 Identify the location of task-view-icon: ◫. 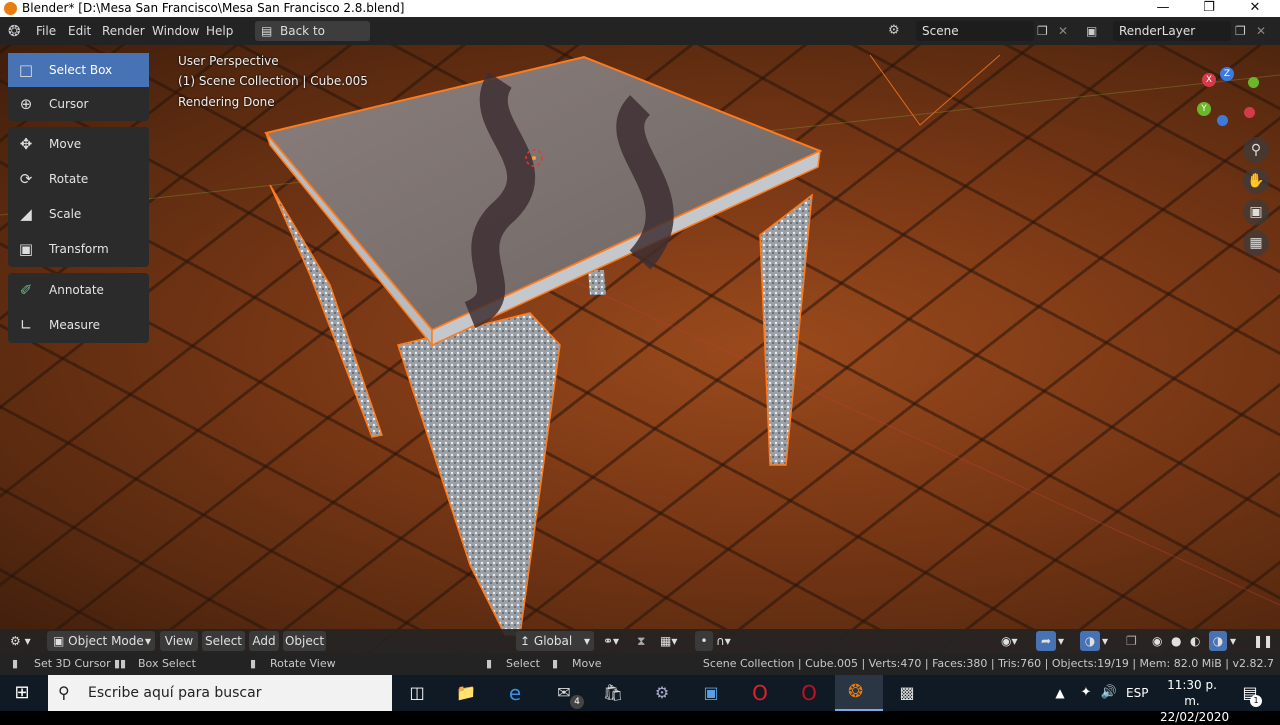
(417, 693).